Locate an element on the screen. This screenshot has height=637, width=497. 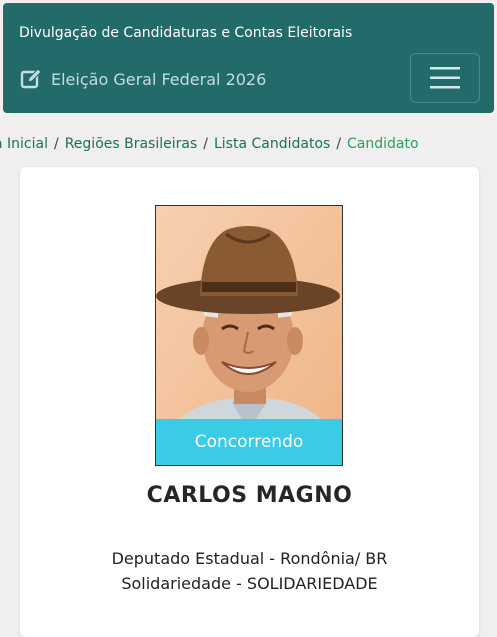
breadcrumb-candidate-list: Lista Candidatos is located at coordinates (272, 144).